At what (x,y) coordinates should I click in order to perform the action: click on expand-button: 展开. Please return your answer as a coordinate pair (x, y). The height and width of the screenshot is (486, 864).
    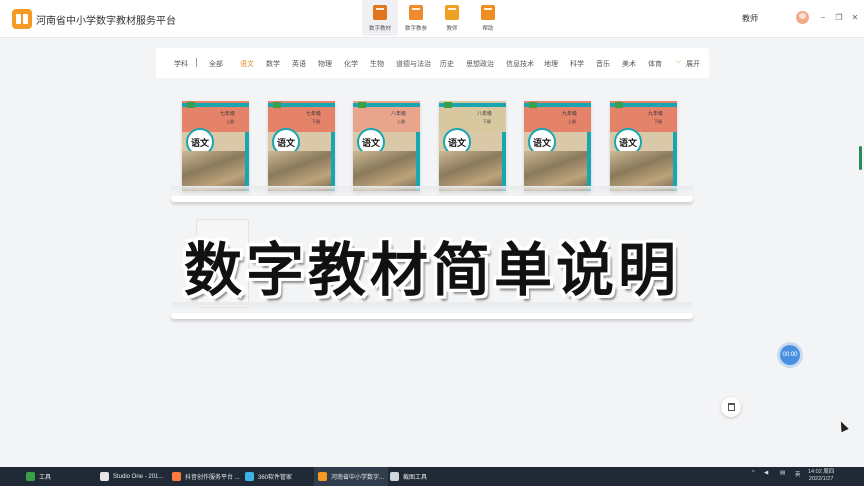
    Looking at the image, I should click on (693, 64).